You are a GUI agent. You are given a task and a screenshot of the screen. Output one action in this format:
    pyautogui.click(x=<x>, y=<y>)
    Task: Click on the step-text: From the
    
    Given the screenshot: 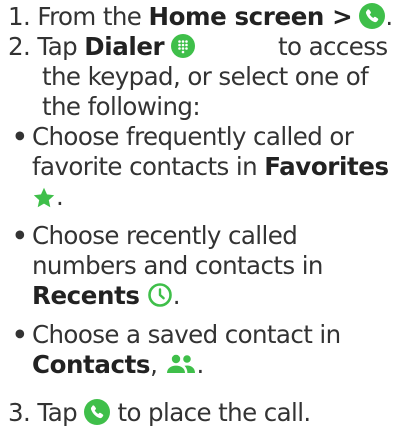 What is the action you would take?
    pyautogui.click(x=93, y=16)
    